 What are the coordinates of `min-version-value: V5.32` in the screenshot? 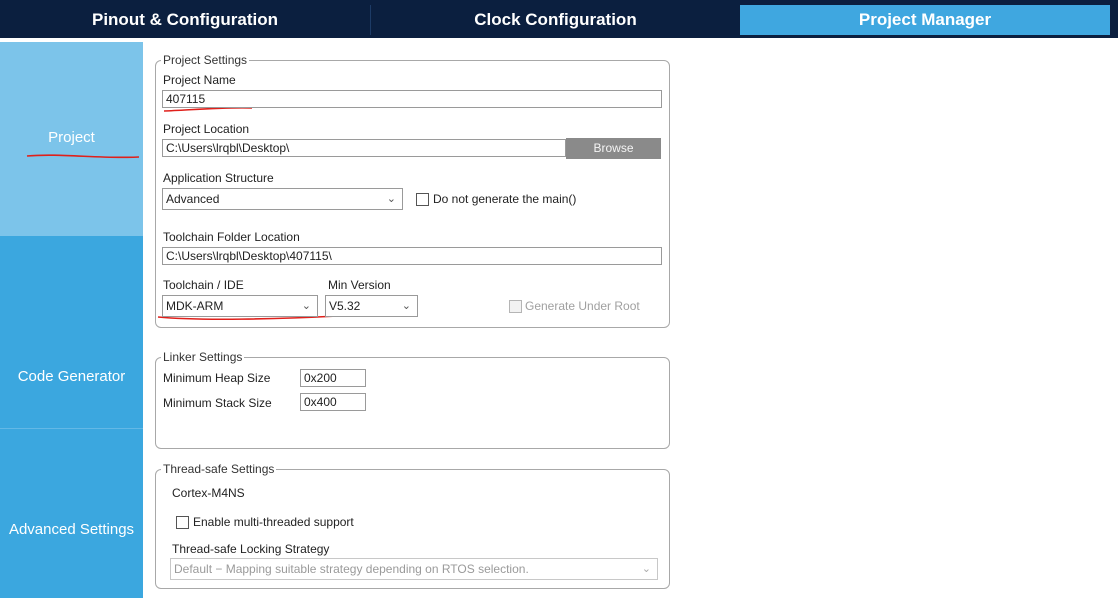 It's located at (345, 306).